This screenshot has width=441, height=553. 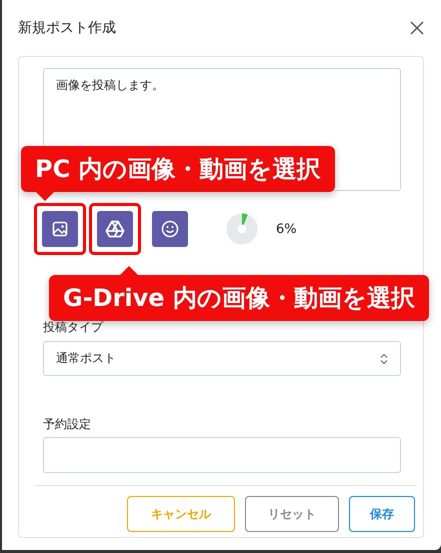 I want to click on chevron-updown-icon, so click(x=384, y=358).